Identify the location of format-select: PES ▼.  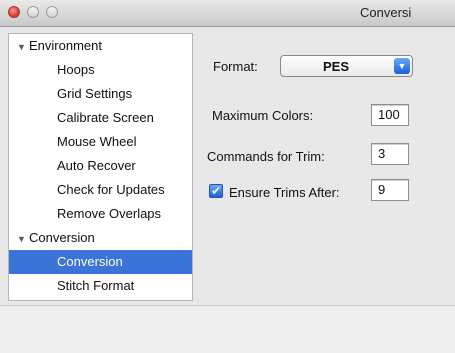
(346, 66).